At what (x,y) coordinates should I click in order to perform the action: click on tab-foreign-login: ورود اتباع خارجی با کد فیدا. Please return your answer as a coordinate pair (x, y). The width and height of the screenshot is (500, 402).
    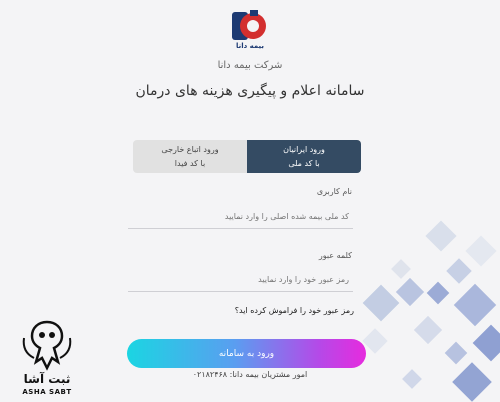
    Looking at the image, I should click on (190, 156).